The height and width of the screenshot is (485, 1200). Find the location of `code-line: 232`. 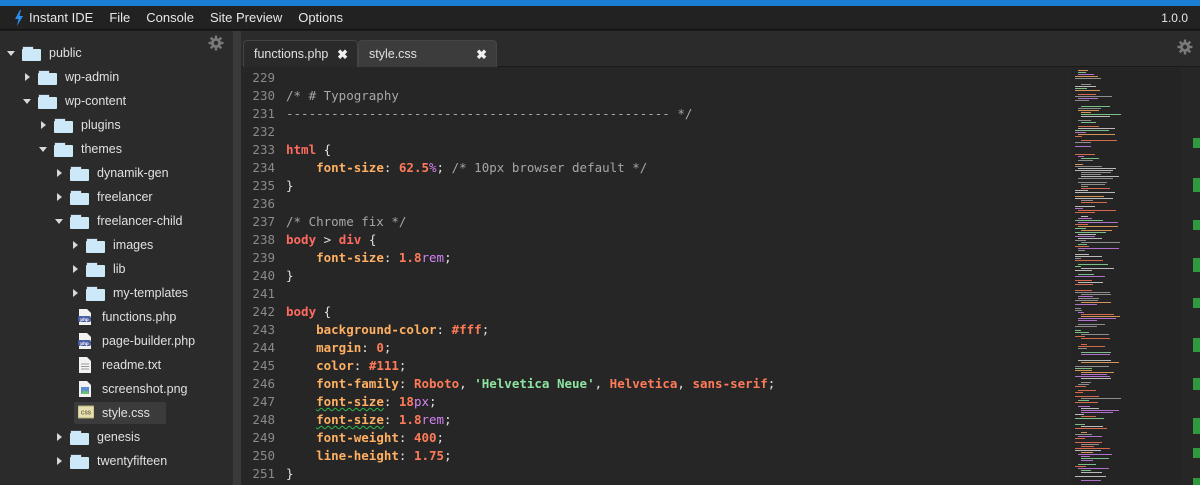

code-line: 232 is located at coordinates (656, 132).